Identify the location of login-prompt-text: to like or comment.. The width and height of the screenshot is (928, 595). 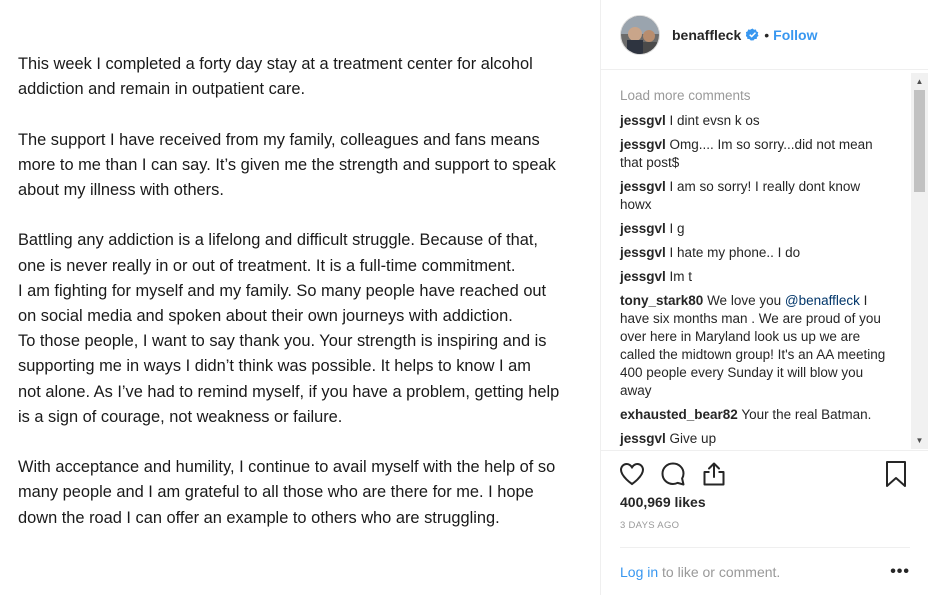
(719, 571).